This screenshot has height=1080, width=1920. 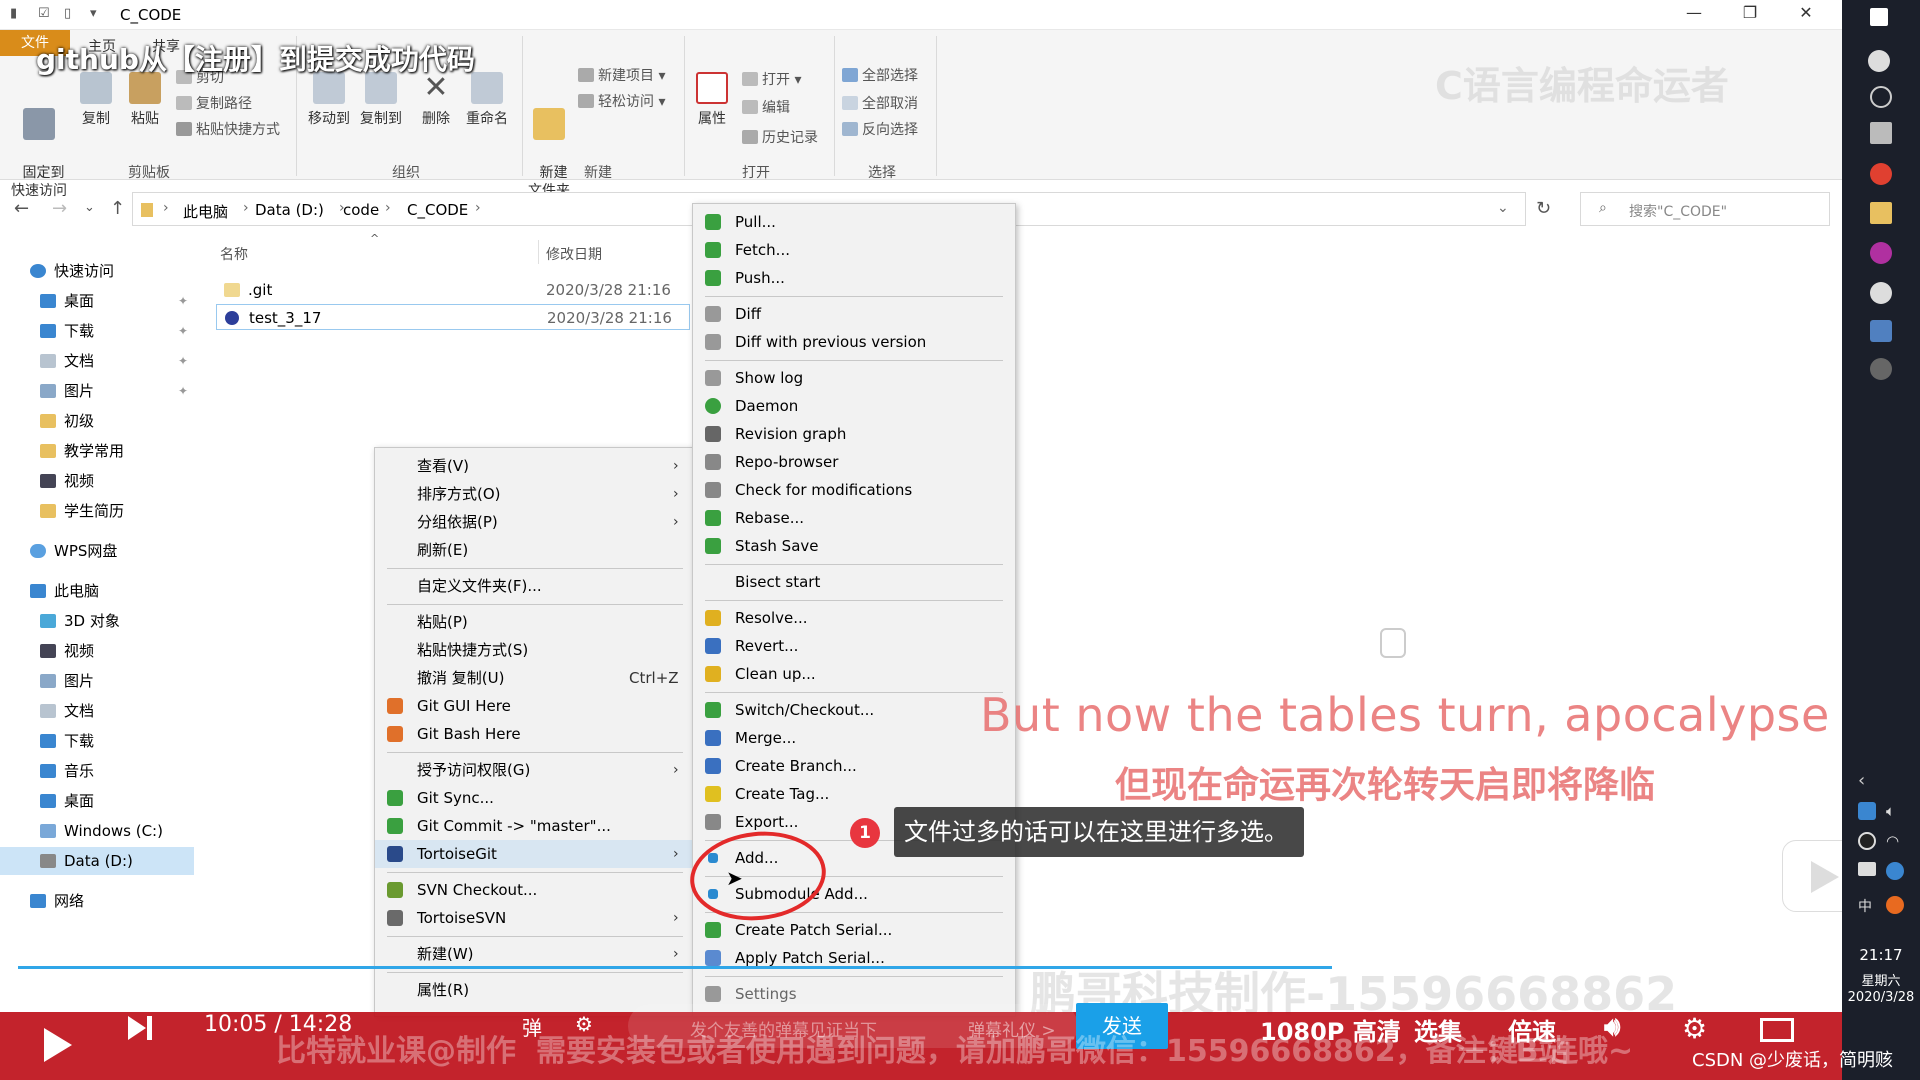 I want to click on forward-button: →, so click(x=59, y=208).